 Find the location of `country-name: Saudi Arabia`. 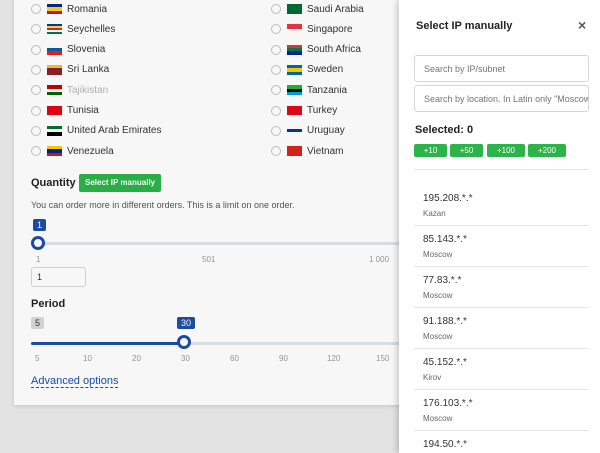

country-name: Saudi Arabia is located at coordinates (335, 9).